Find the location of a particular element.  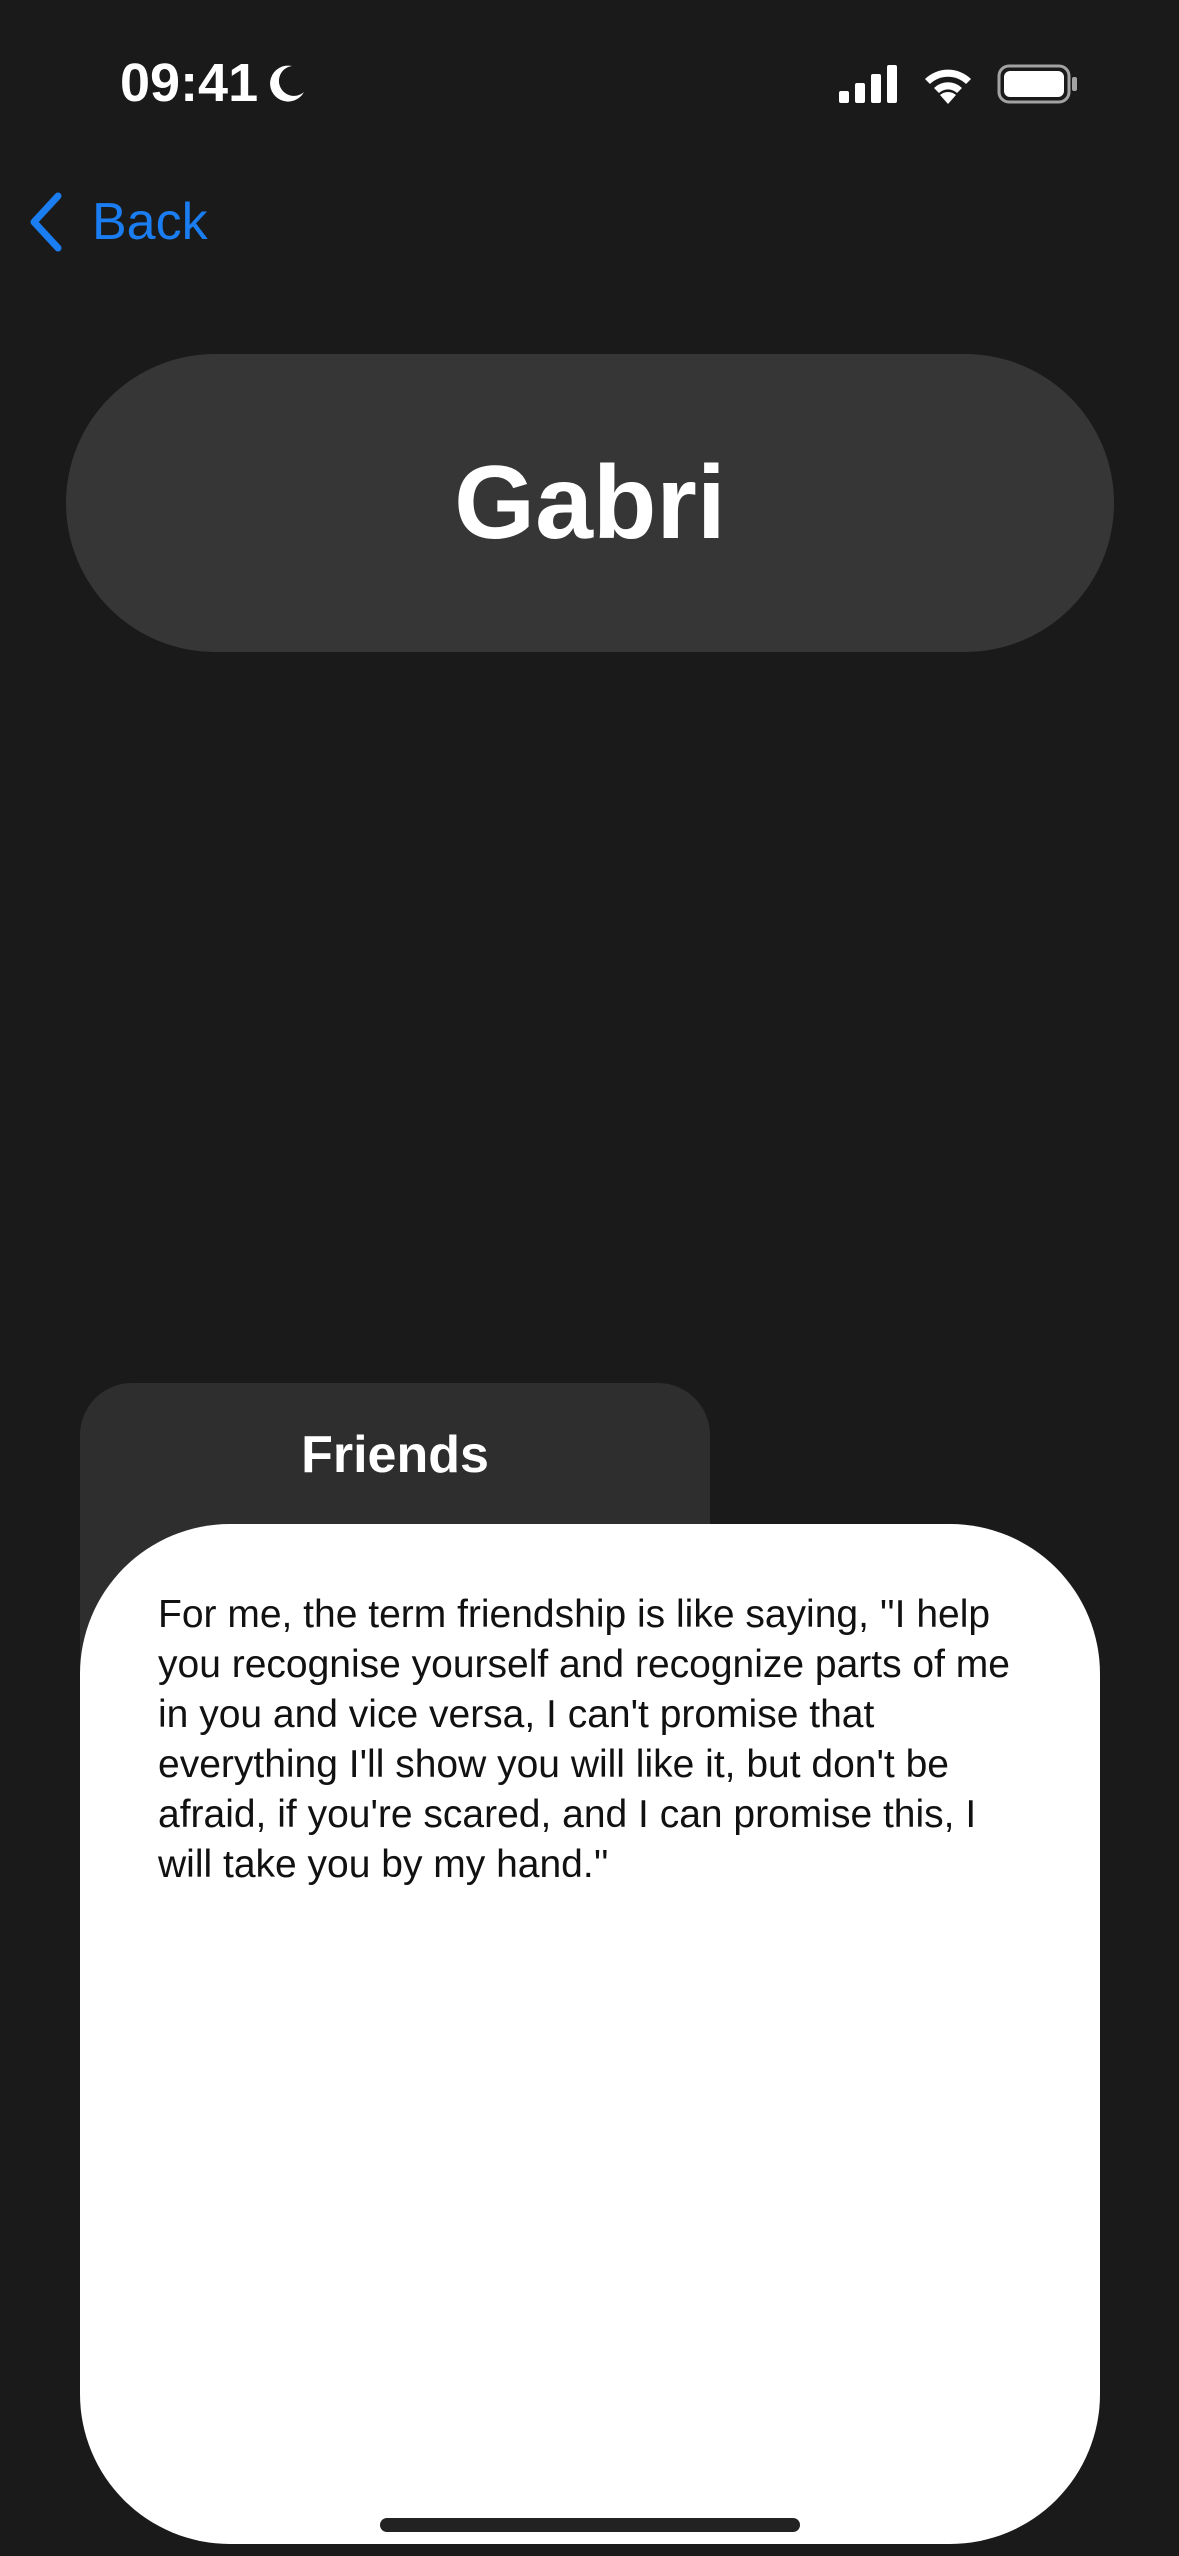

back-button: Back is located at coordinates (117, 222).